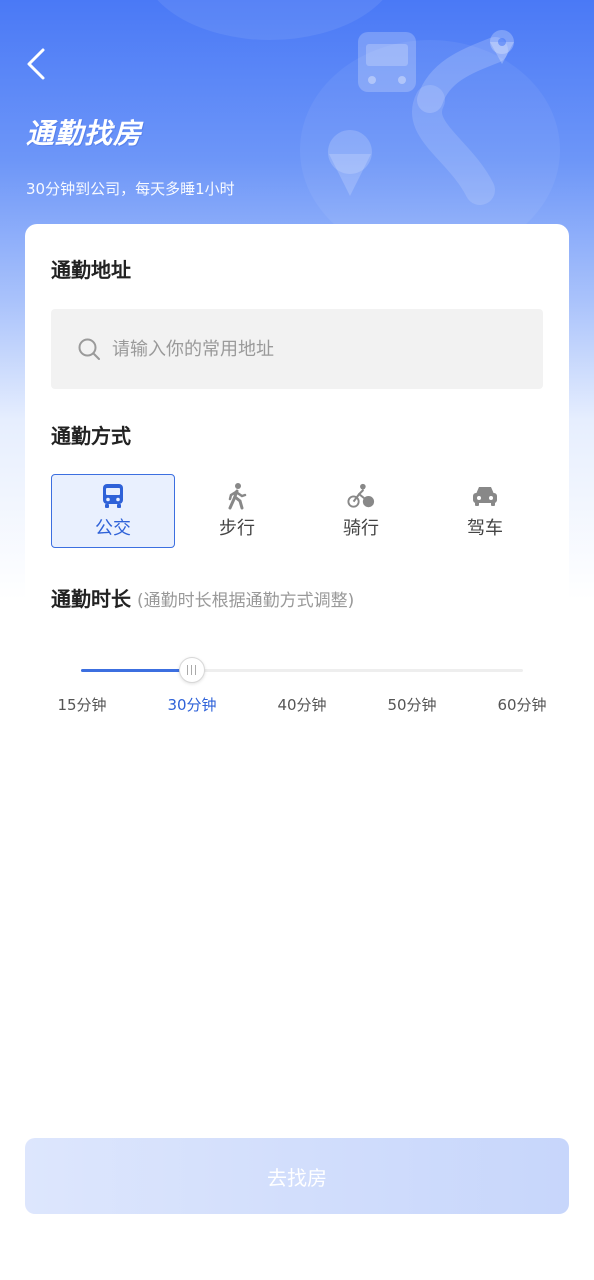 Image resolution: width=594 pixels, height=1280 pixels. I want to click on search-icon, so click(89, 349).